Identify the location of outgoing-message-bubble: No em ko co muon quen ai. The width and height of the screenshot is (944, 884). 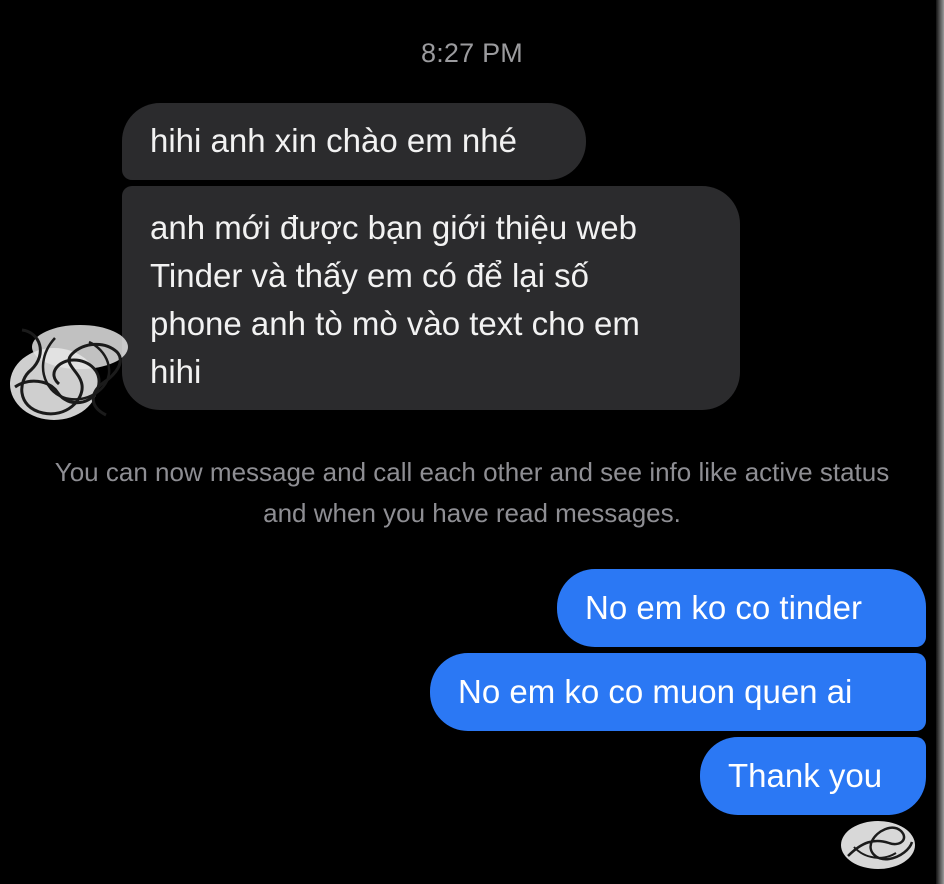
(678, 692).